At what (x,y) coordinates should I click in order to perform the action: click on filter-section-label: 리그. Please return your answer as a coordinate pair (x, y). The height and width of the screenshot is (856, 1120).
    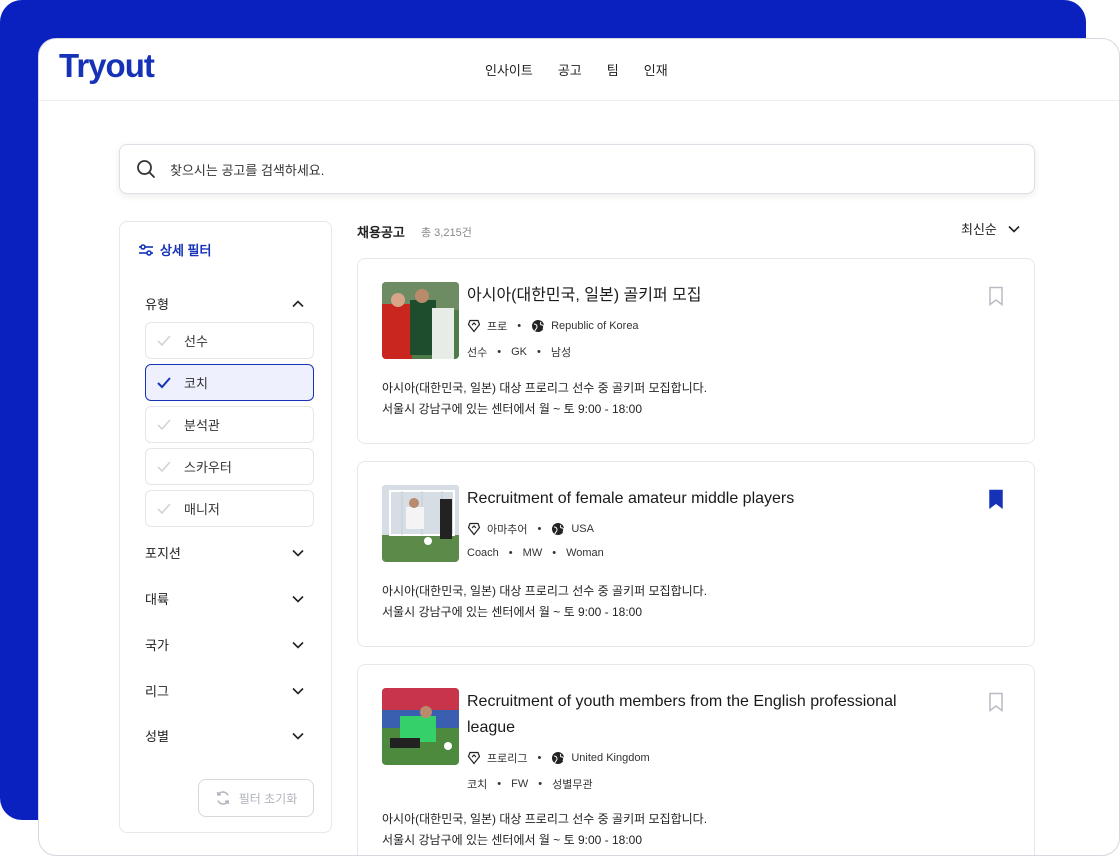
    Looking at the image, I should click on (157, 691).